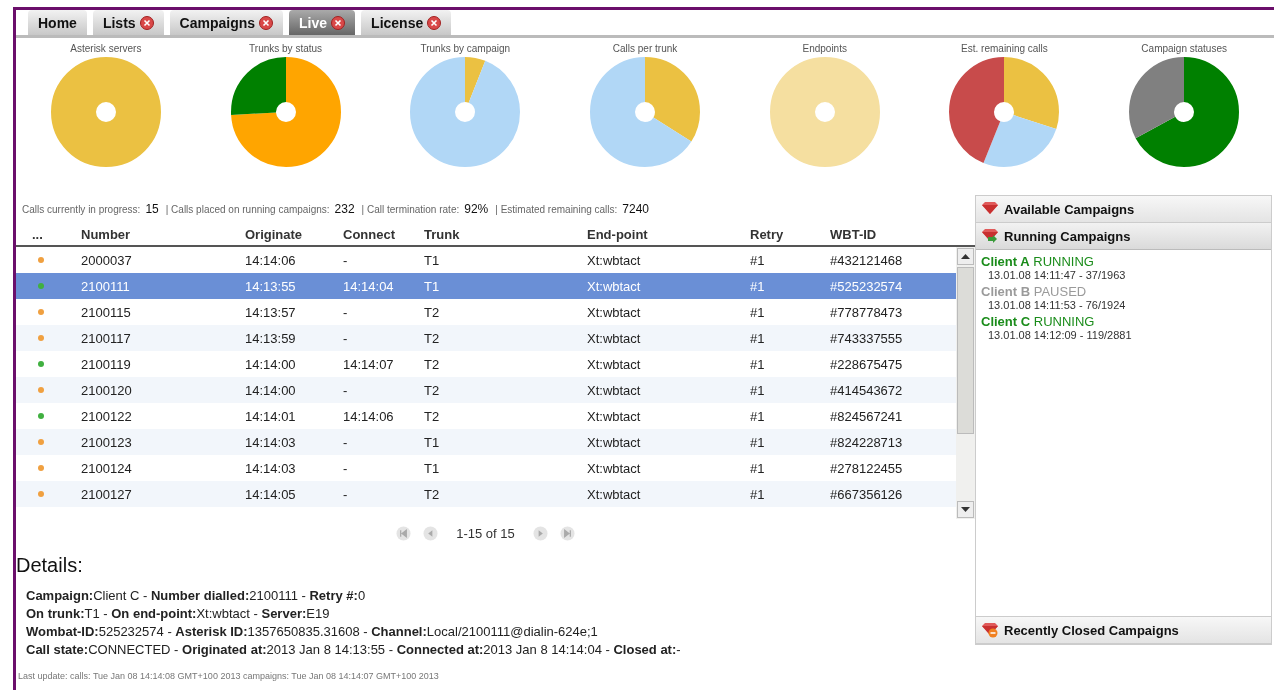  I want to click on table-cell-text: 2100117, so click(106, 338).